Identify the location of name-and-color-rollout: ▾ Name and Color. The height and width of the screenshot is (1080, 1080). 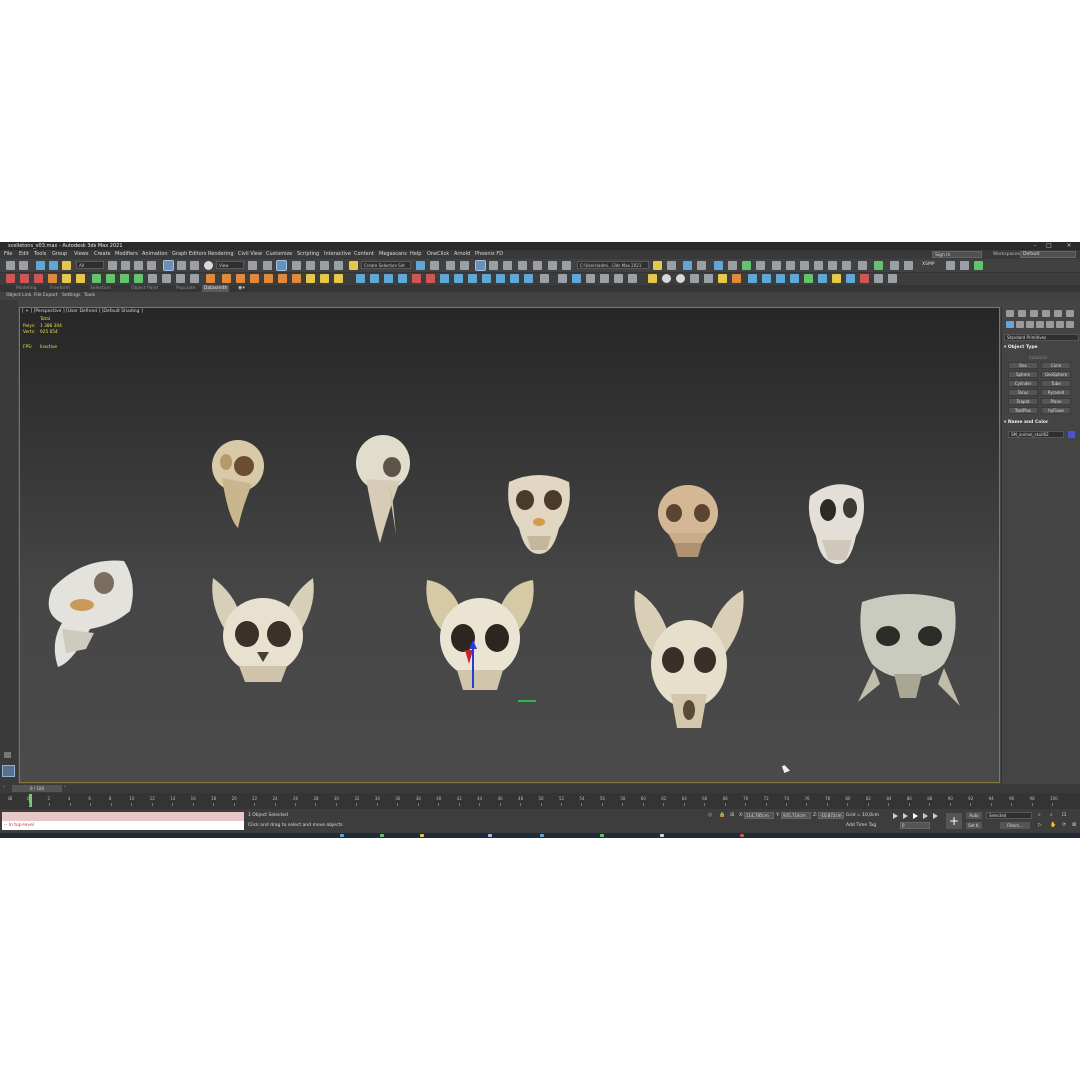
(1041, 422).